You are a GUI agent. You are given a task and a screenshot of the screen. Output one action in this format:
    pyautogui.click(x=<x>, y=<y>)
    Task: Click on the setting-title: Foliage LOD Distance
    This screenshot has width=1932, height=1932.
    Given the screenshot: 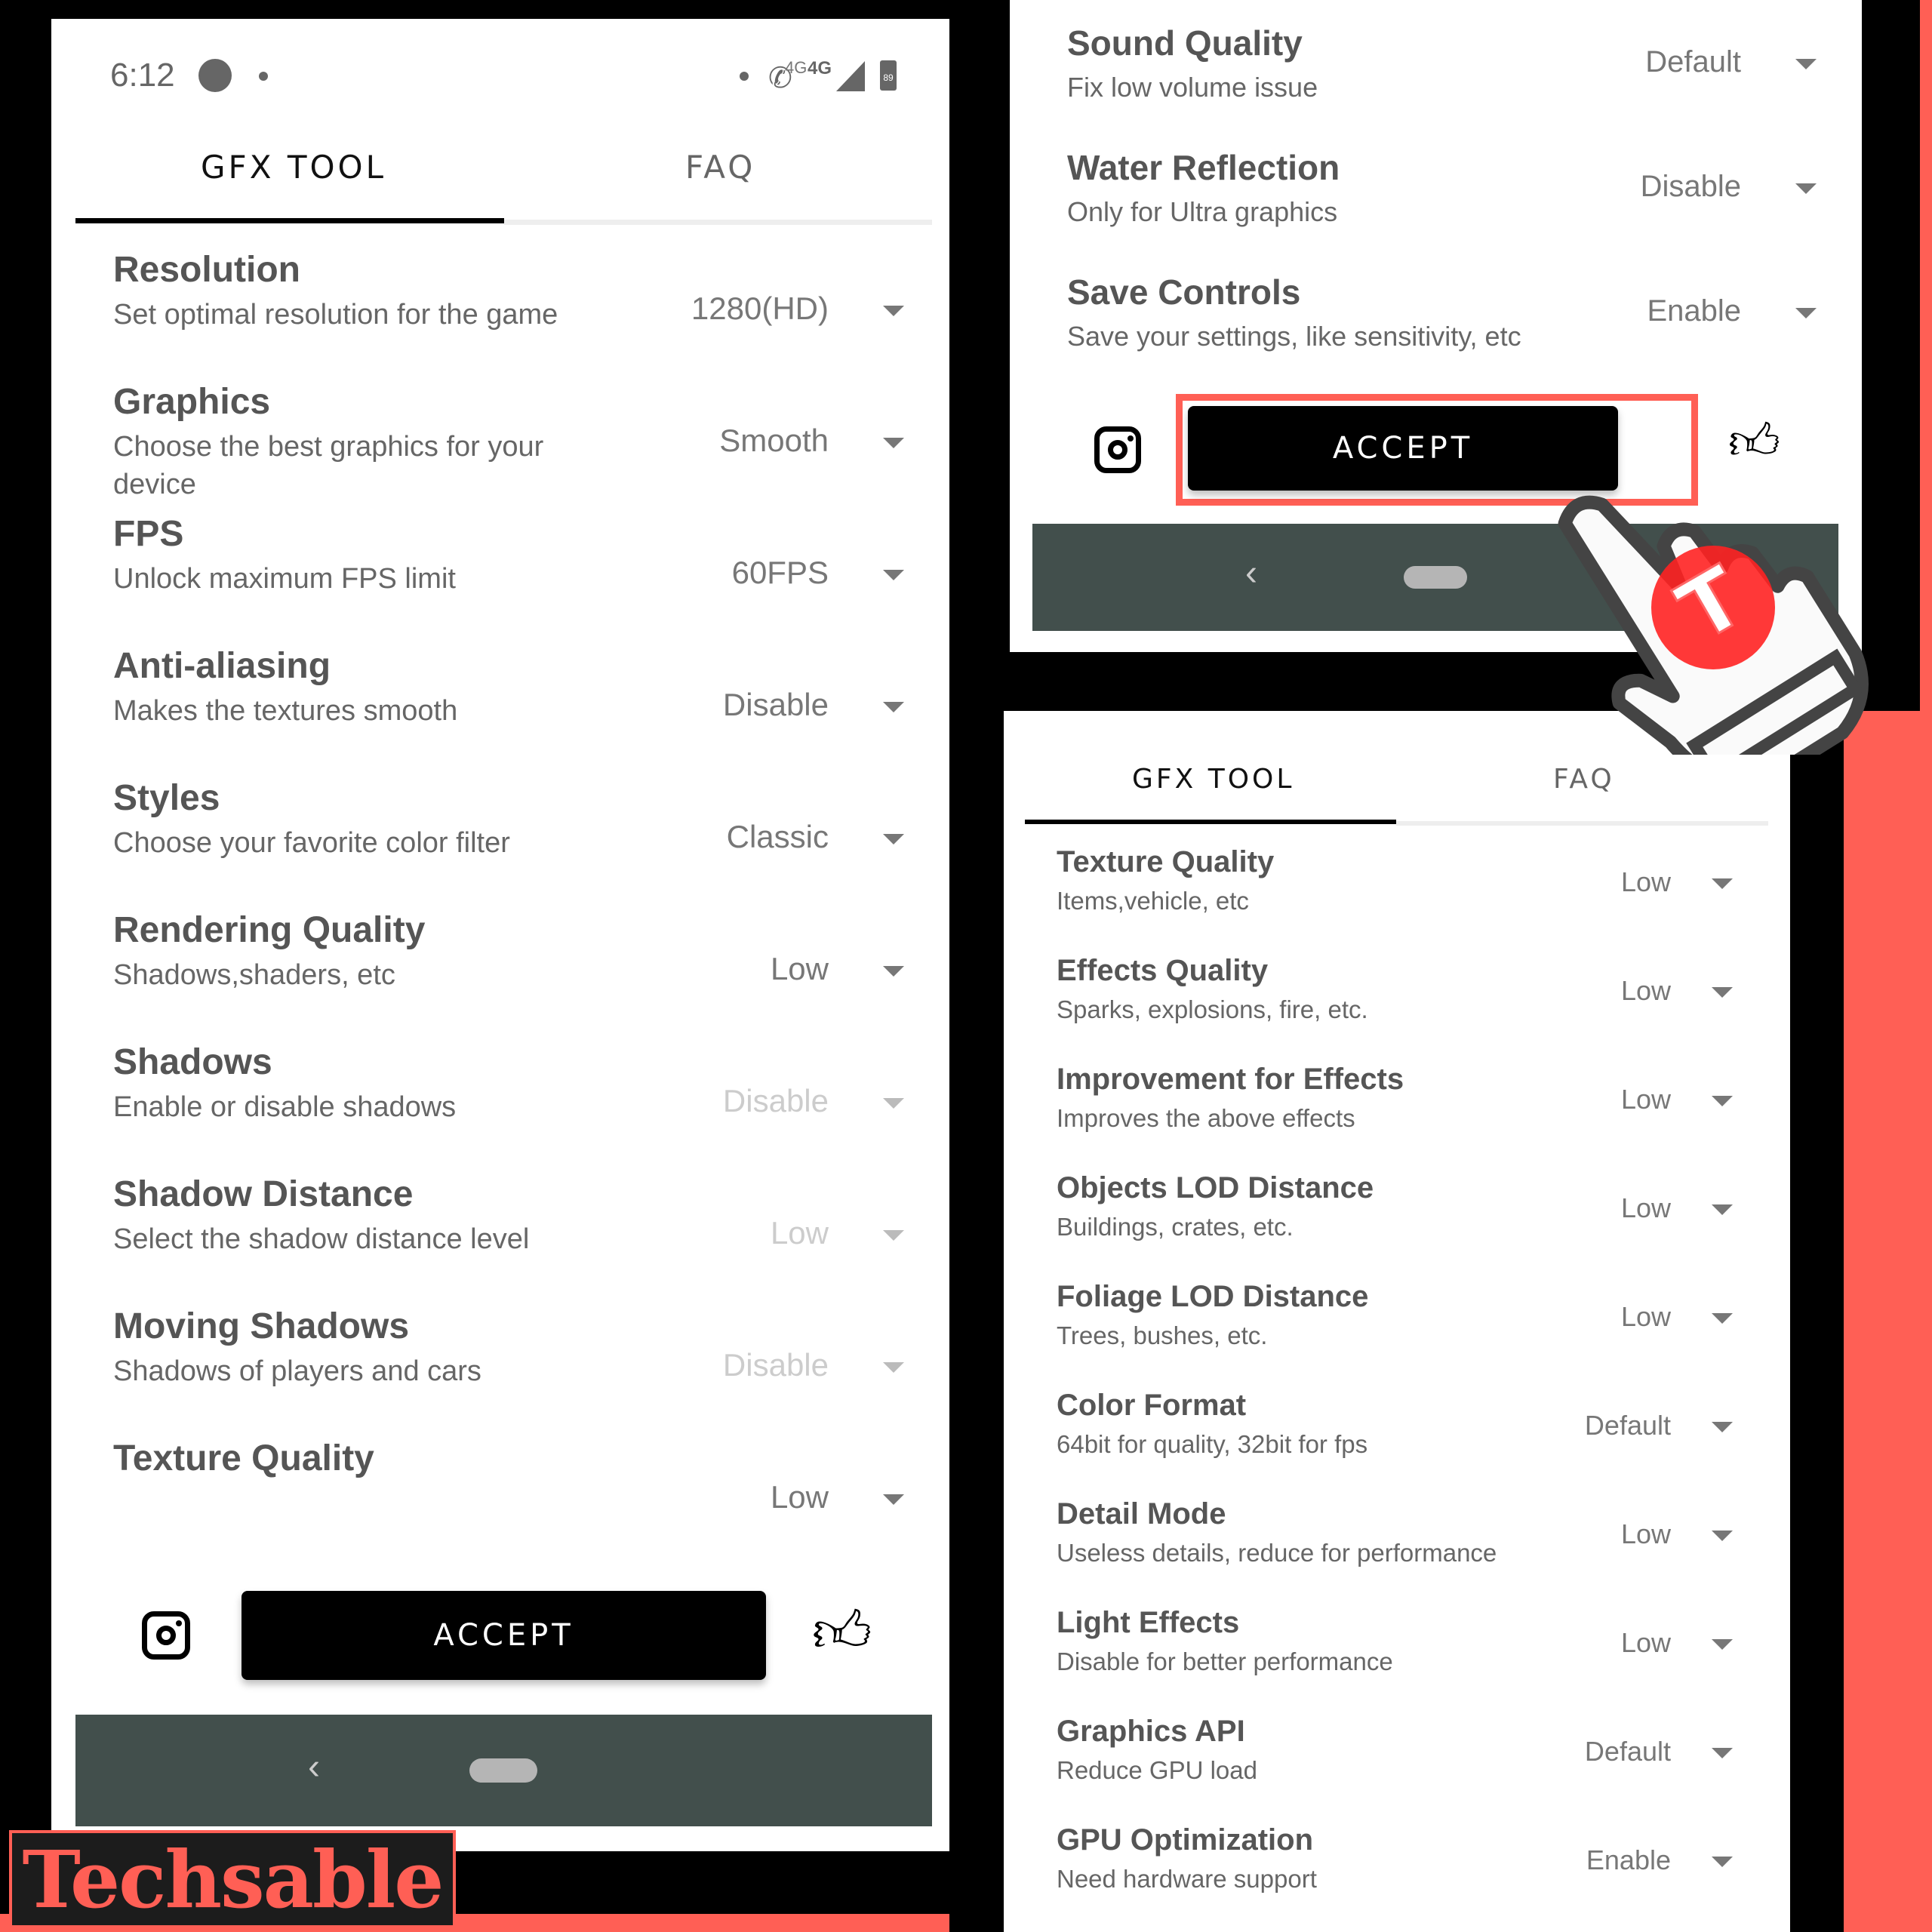 What is the action you would take?
    pyautogui.click(x=1213, y=1296)
    